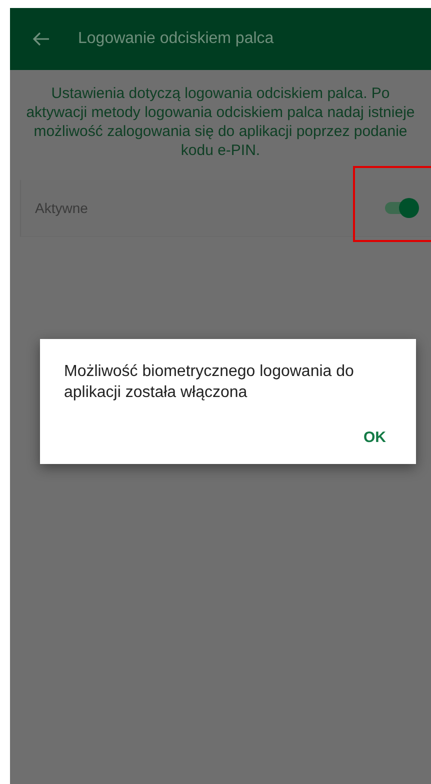  I want to click on back-arrow-icon, so click(41, 39).